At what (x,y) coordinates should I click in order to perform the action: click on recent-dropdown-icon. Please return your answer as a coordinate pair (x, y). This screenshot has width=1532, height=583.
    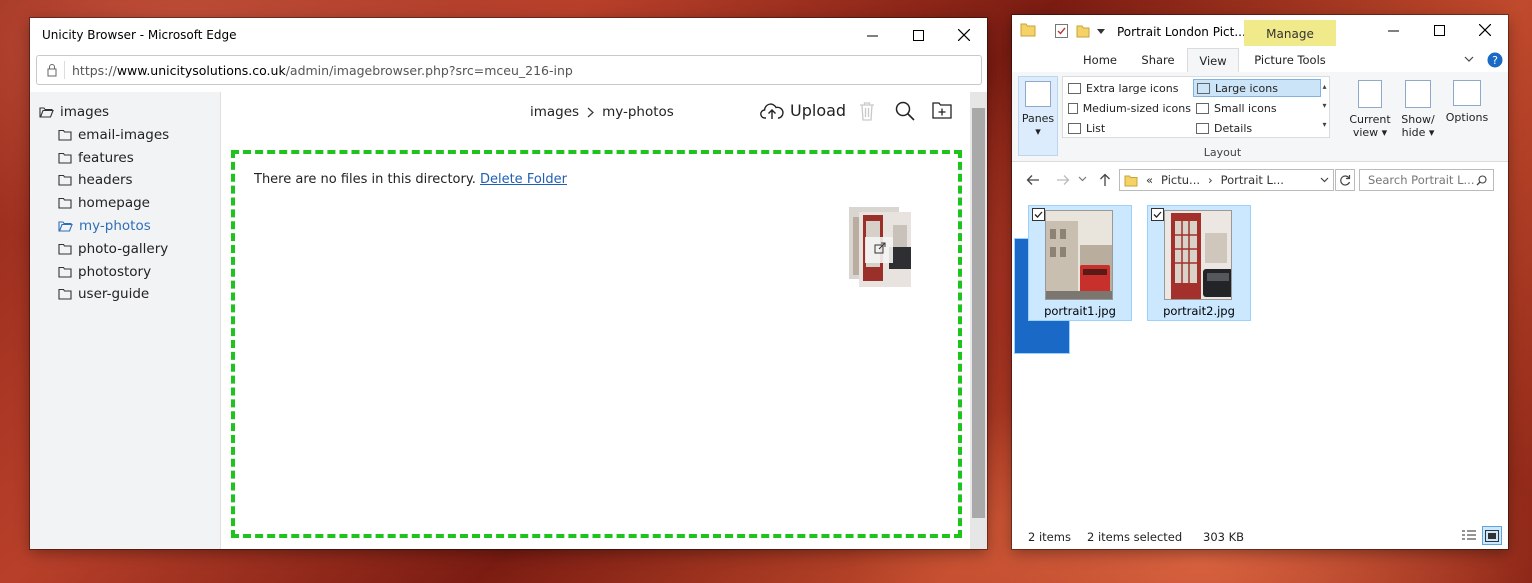
    Looking at the image, I should click on (1082, 179).